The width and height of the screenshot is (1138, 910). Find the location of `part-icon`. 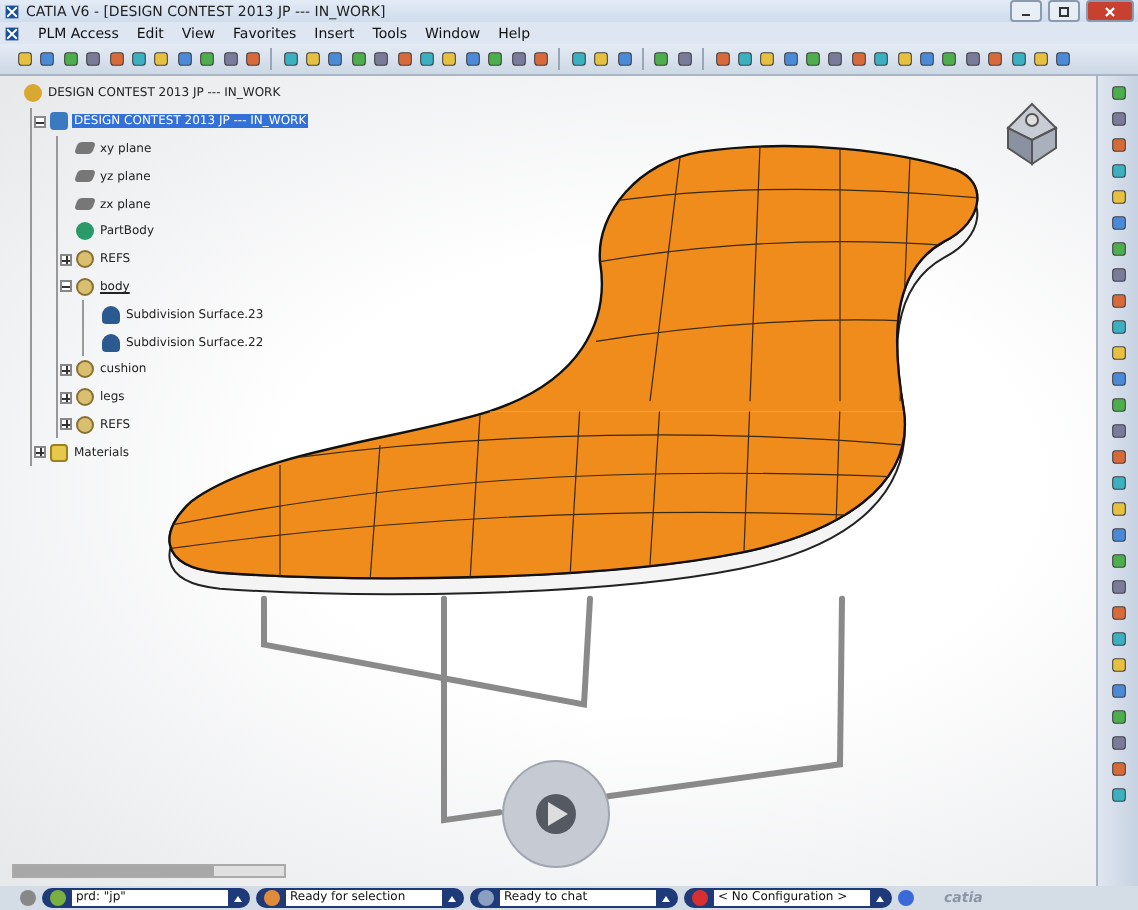

part-icon is located at coordinates (59, 121).